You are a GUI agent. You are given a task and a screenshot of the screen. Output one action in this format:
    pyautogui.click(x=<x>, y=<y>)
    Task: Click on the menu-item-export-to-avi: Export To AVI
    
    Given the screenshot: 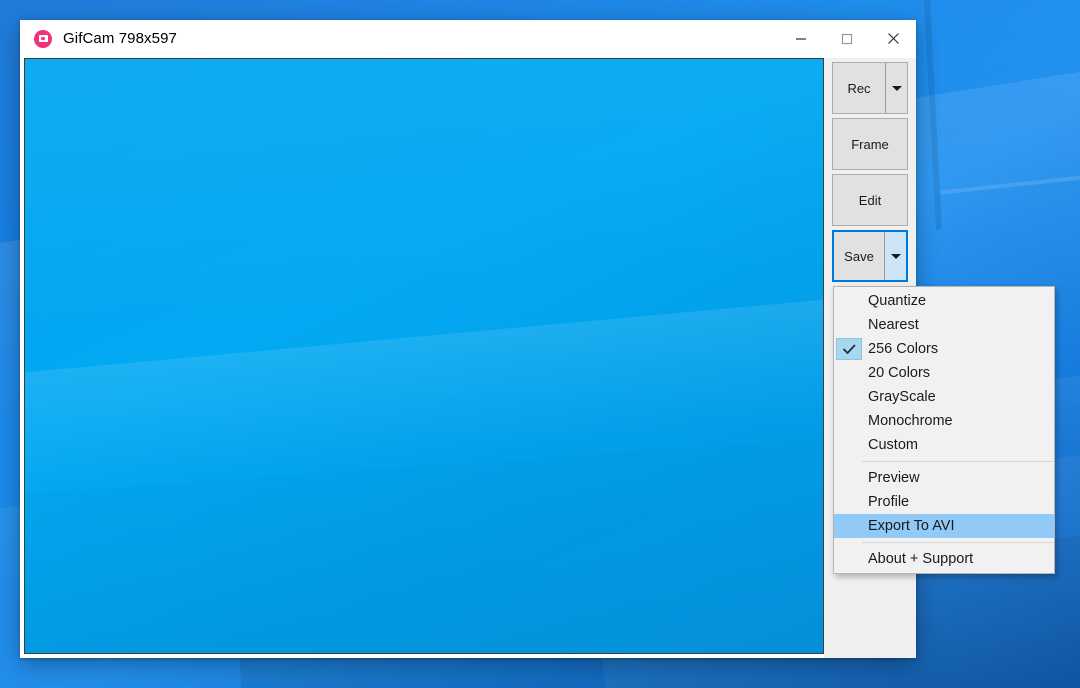 What is the action you would take?
    pyautogui.click(x=944, y=526)
    